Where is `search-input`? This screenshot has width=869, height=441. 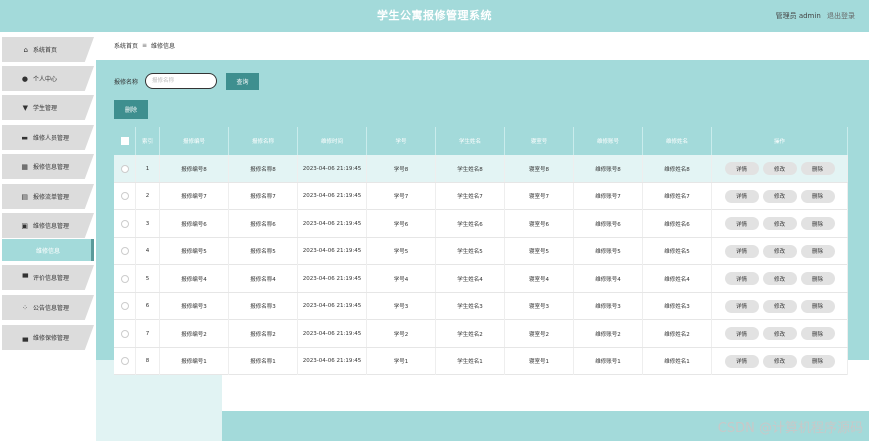
search-input is located at coordinates (181, 81).